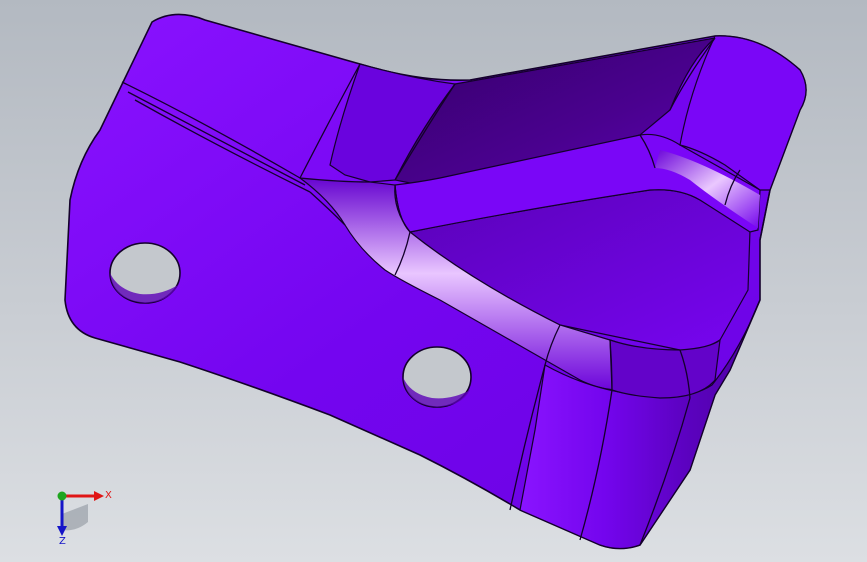  Describe the element at coordinates (108, 495) in the screenshot. I see `x-axis-label: X` at that location.